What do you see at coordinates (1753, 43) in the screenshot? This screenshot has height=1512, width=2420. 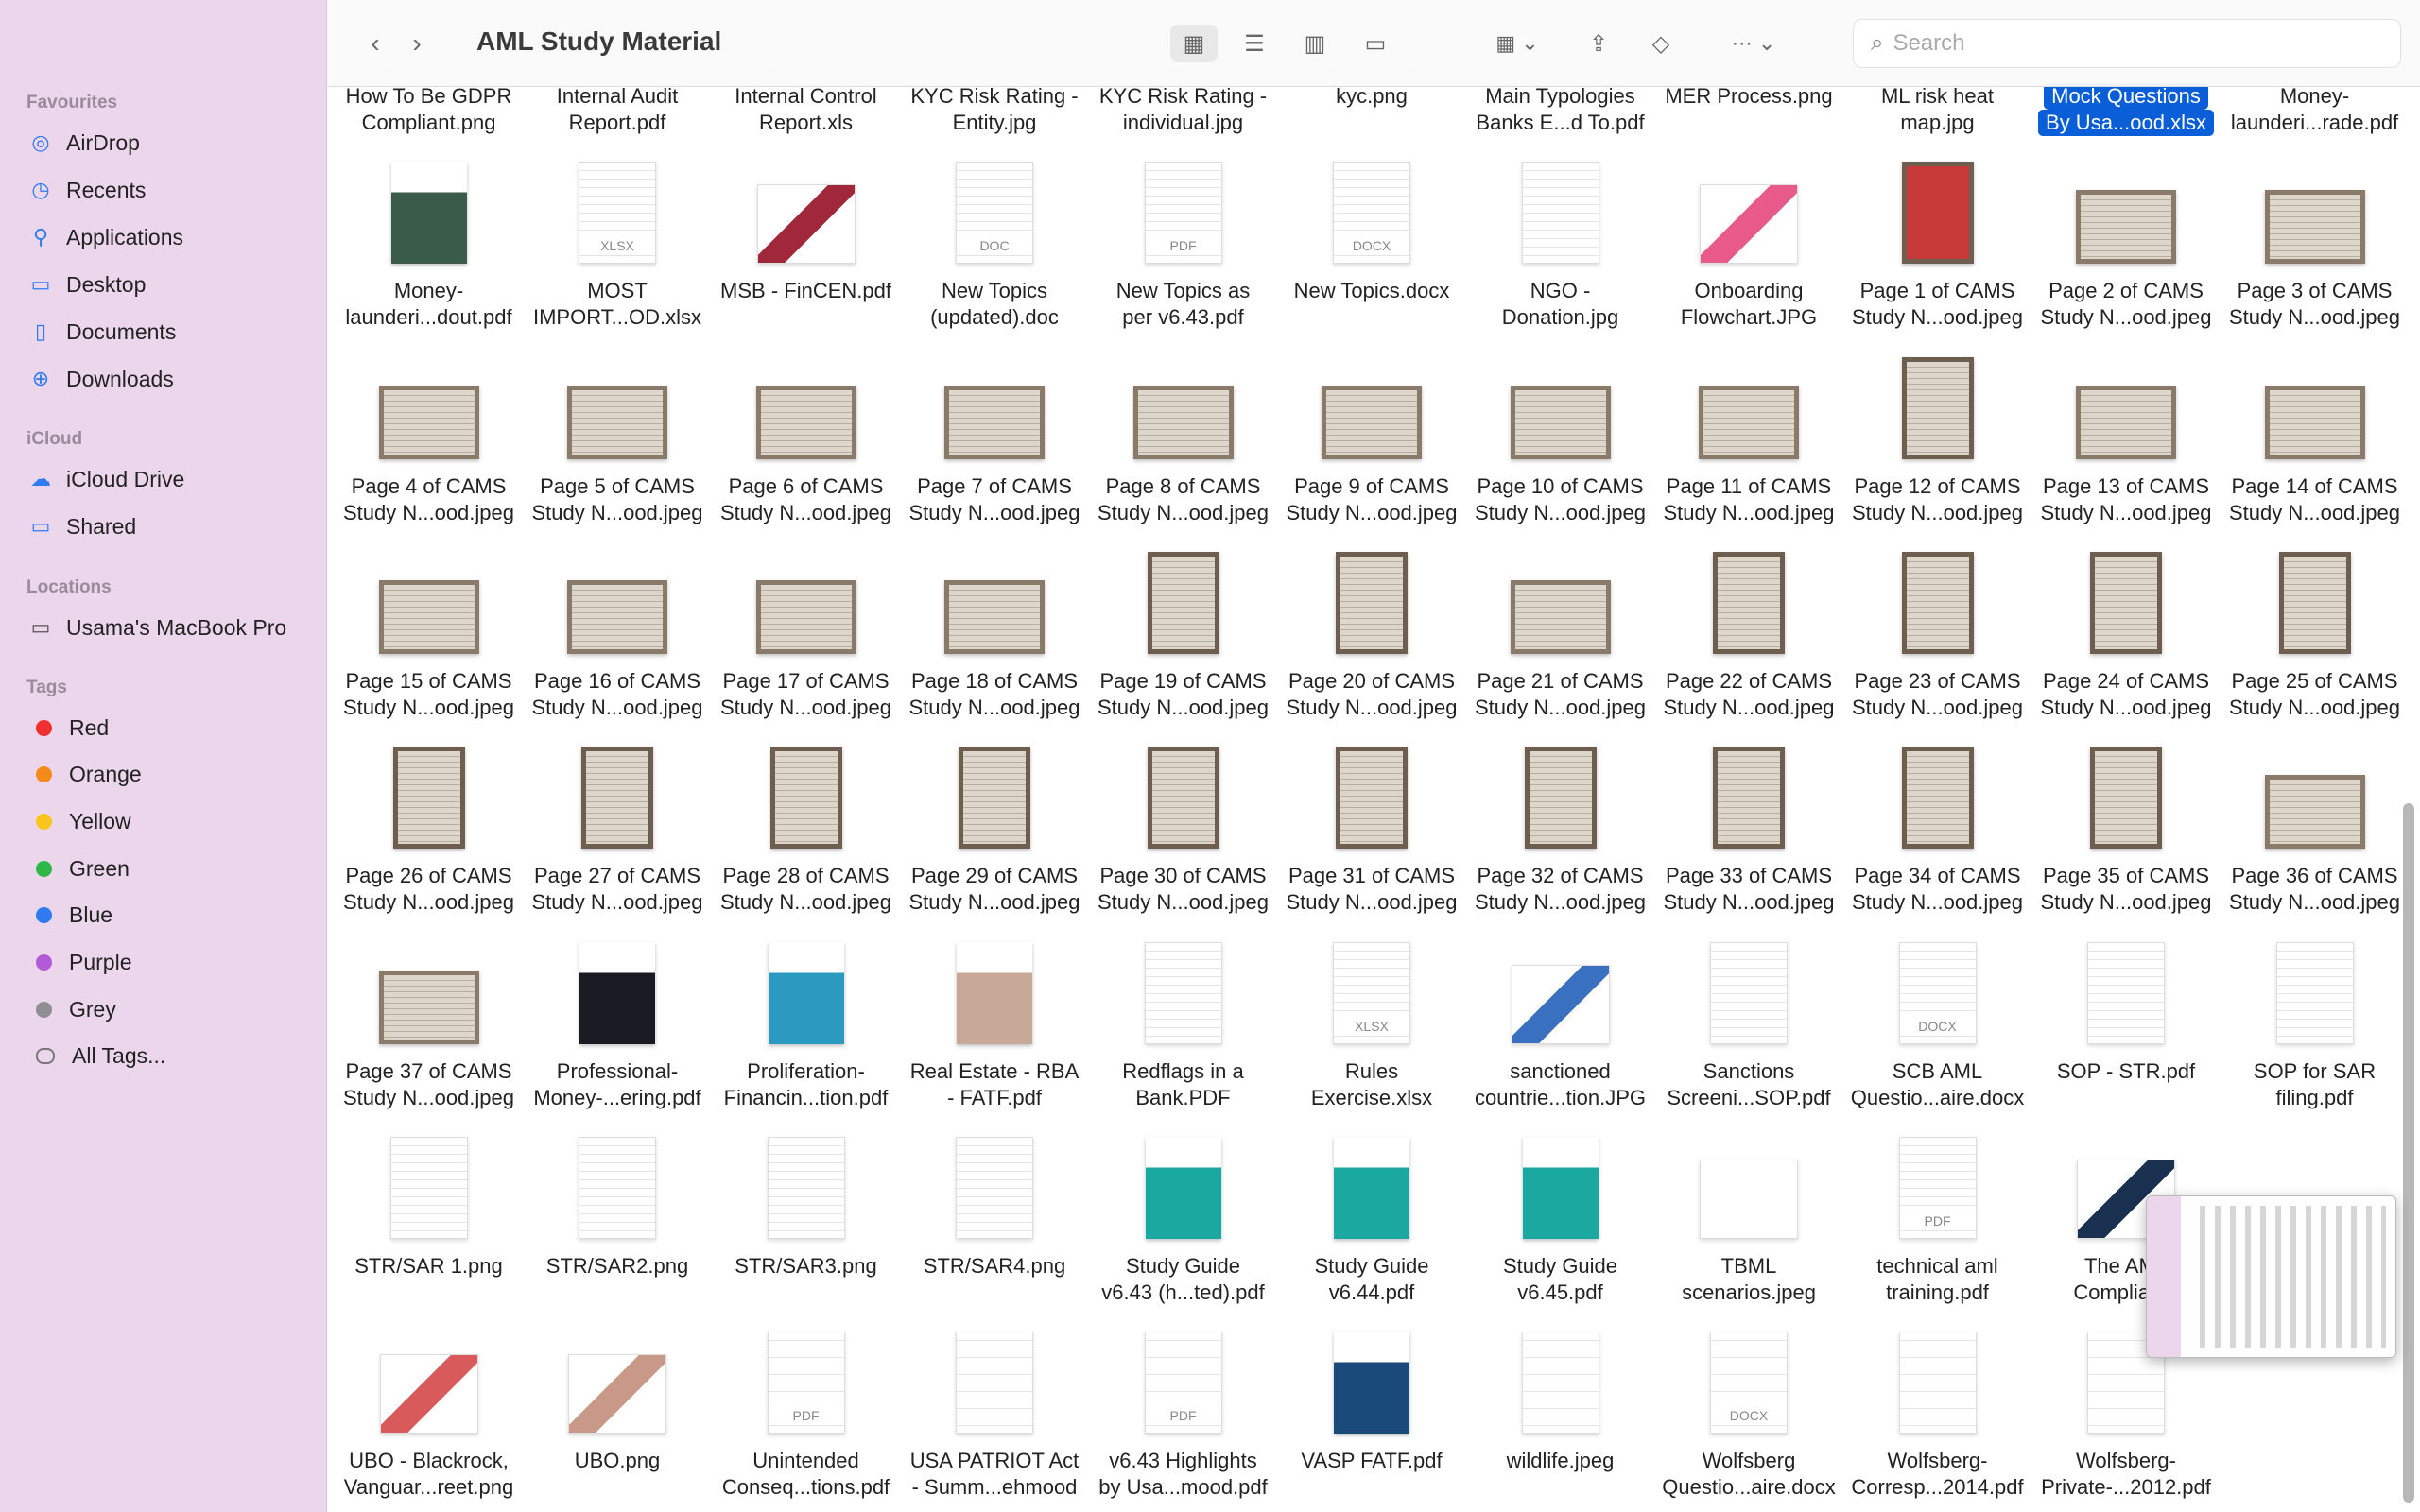 I see `action-button: ⋯ ⌄` at bounding box center [1753, 43].